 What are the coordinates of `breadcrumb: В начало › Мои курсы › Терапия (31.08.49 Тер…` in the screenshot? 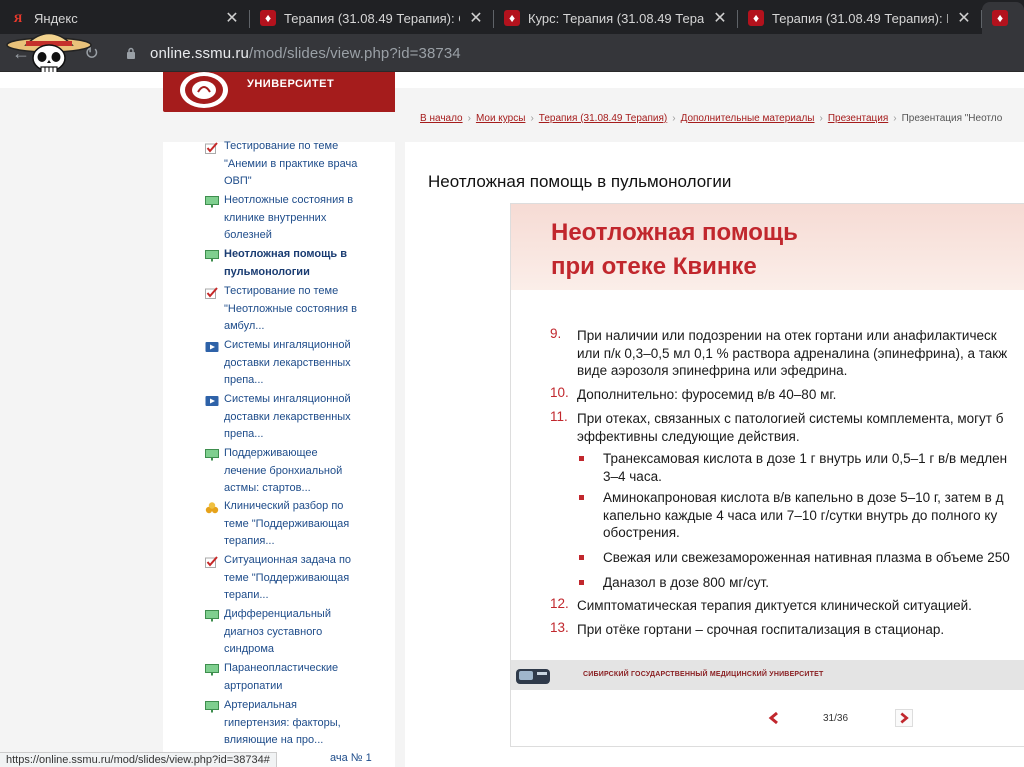 It's located at (711, 118).